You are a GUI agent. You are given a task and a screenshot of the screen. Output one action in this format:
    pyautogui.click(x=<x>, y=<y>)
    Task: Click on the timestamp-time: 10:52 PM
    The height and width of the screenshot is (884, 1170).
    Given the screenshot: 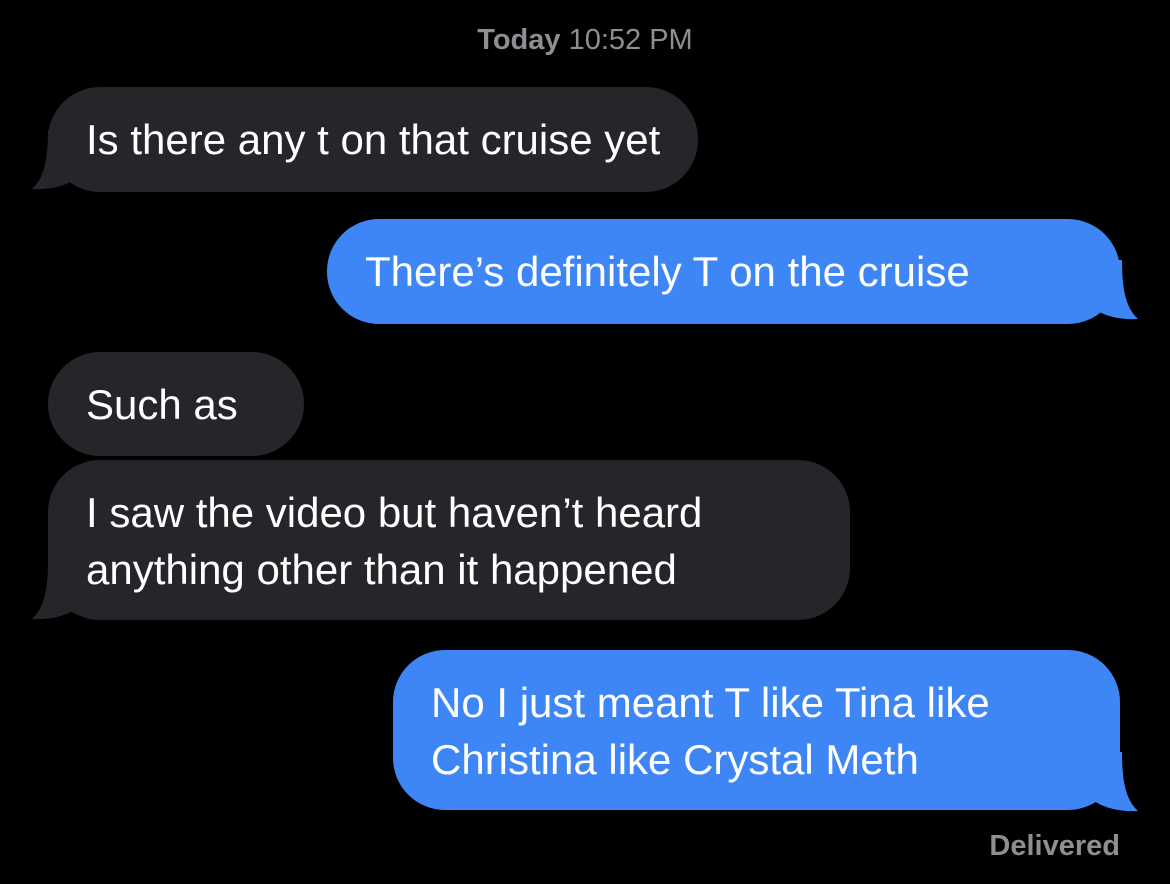 What is the action you would take?
    pyautogui.click(x=630, y=40)
    